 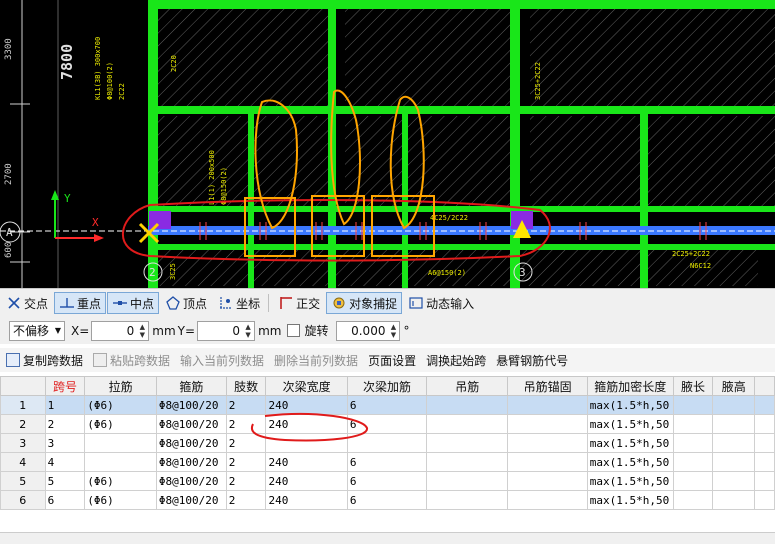 I want to click on tie-header: 拉筋, so click(x=120, y=386).